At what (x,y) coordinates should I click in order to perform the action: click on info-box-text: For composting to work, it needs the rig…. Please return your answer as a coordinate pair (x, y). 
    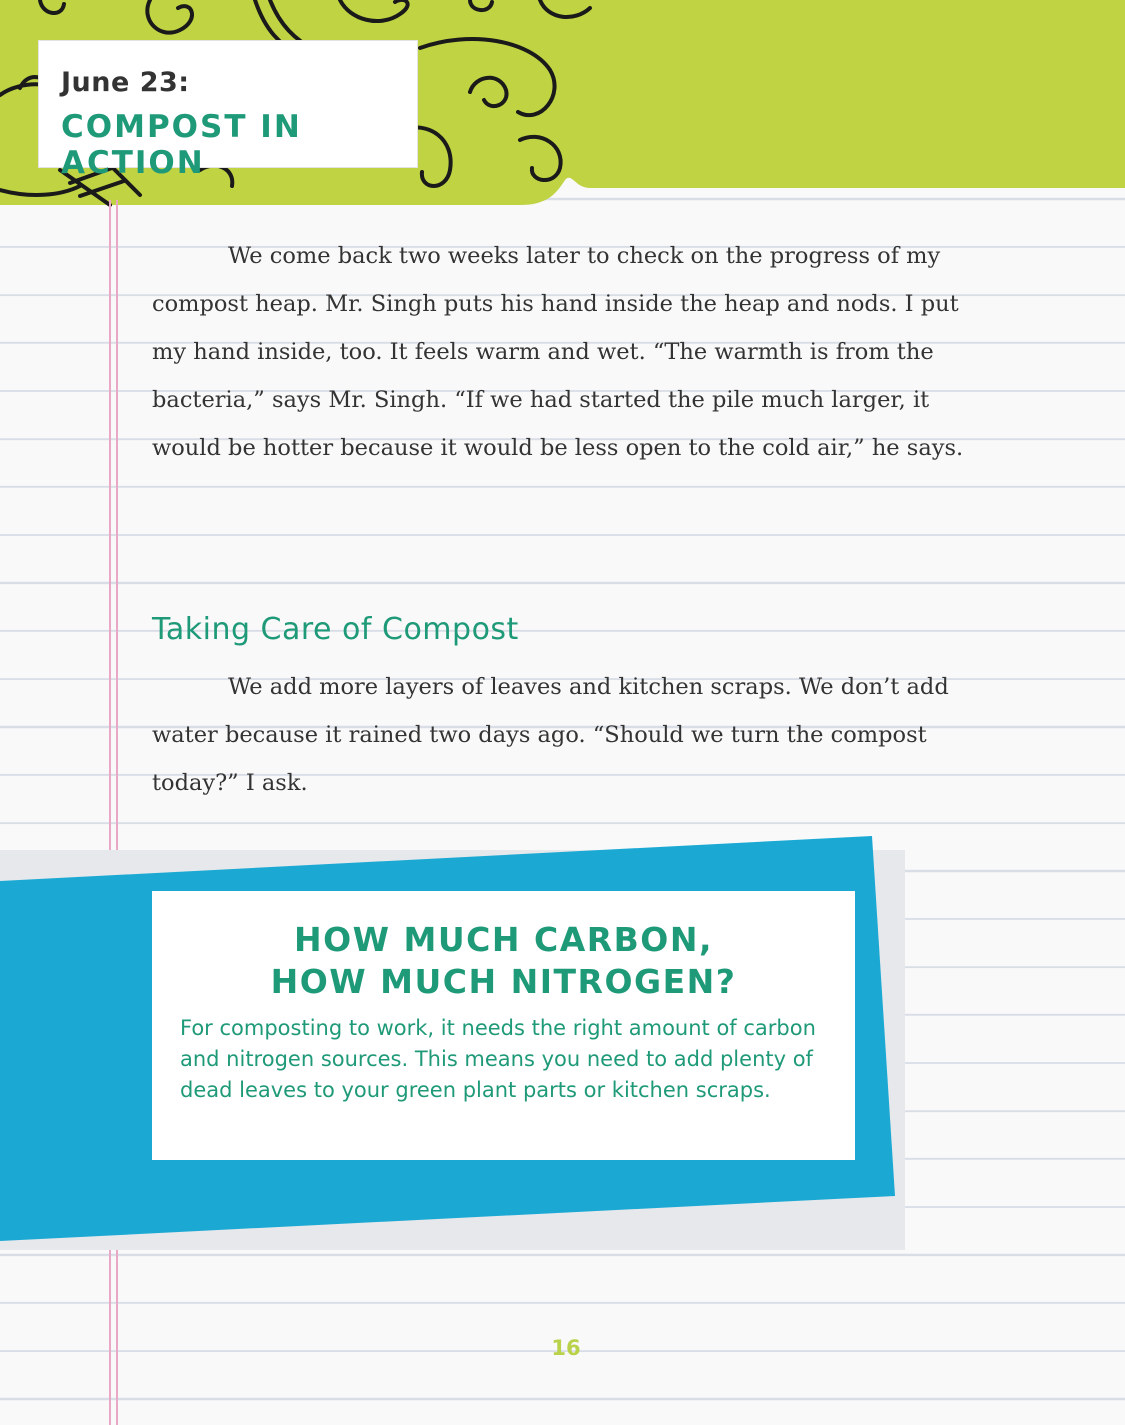
    Looking at the image, I should click on (498, 1059).